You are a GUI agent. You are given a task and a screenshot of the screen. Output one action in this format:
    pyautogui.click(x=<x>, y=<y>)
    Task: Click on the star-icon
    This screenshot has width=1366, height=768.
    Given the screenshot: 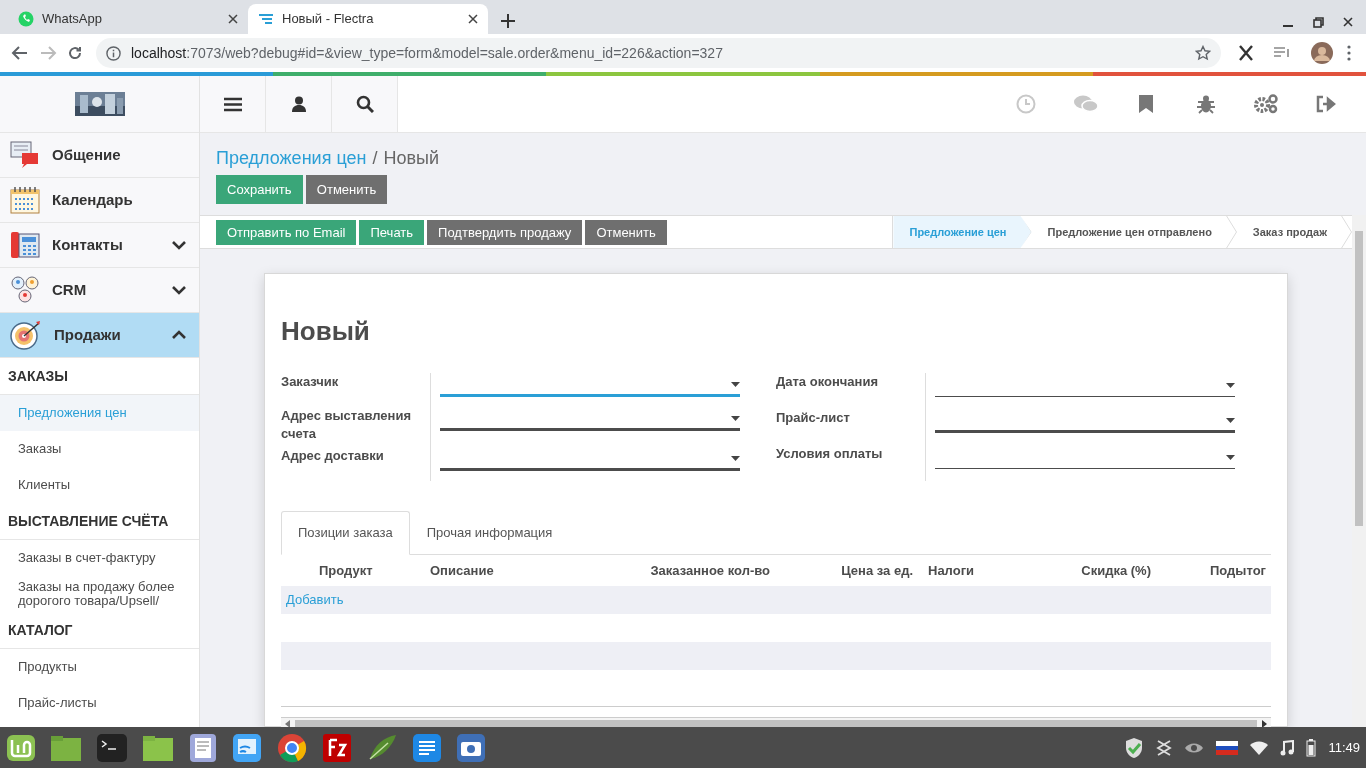 What is the action you would take?
    pyautogui.click(x=1203, y=53)
    